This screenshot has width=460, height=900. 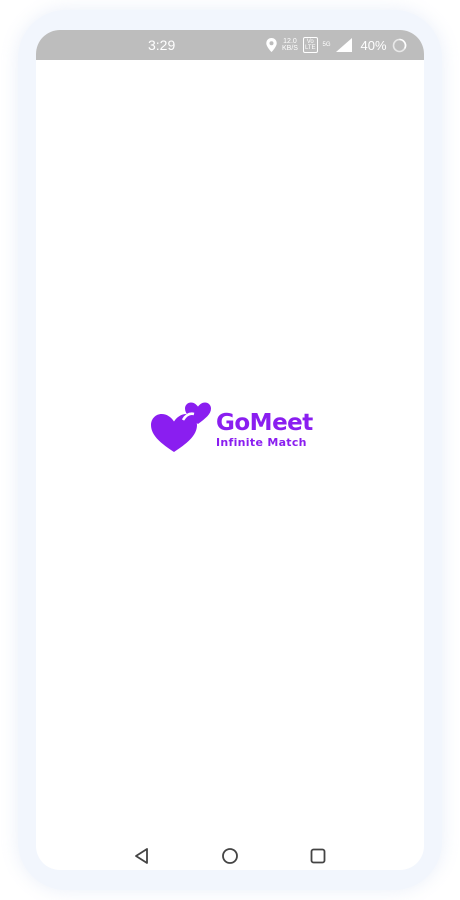 I want to click on navigation-bar, so click(x=230, y=856).